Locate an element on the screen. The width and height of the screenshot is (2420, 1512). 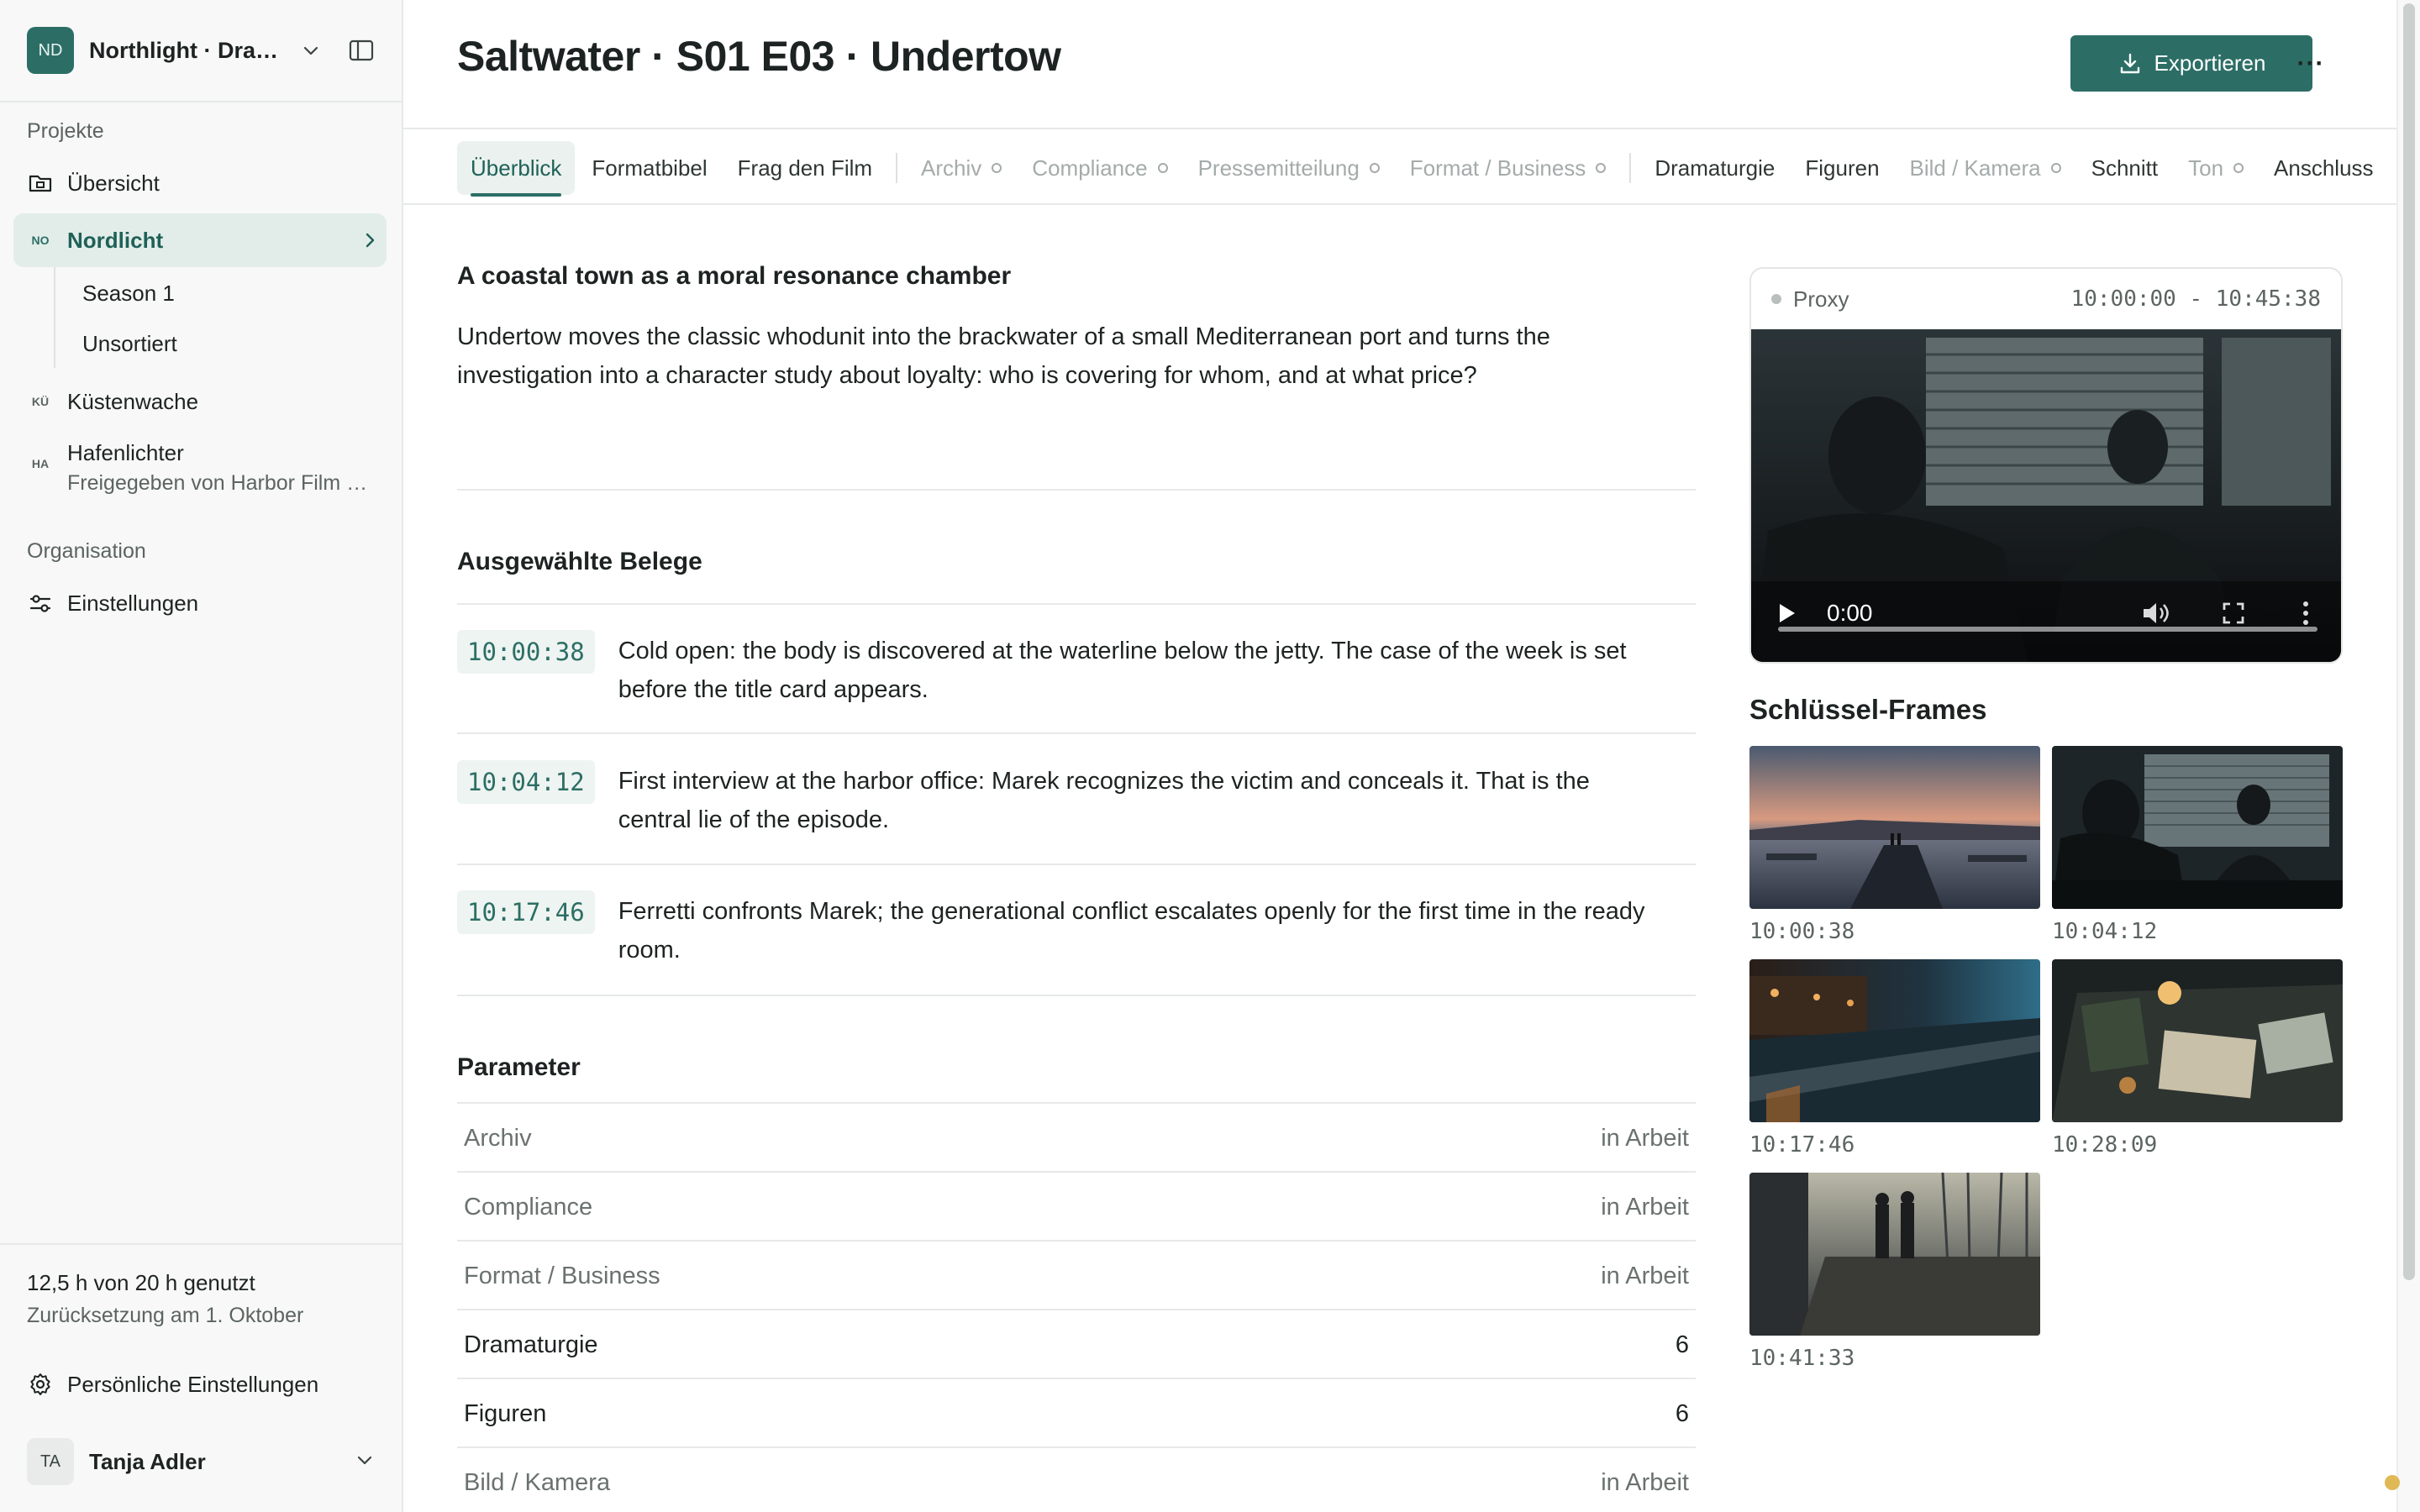
personal-settings-link: Persönliche Einstellungen is located at coordinates (172, 1384).